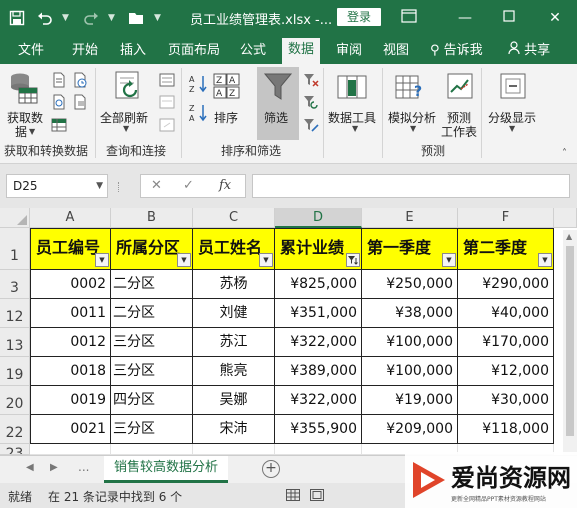  What do you see at coordinates (293, 496) in the screenshot?
I see `normal-view-icon` at bounding box center [293, 496].